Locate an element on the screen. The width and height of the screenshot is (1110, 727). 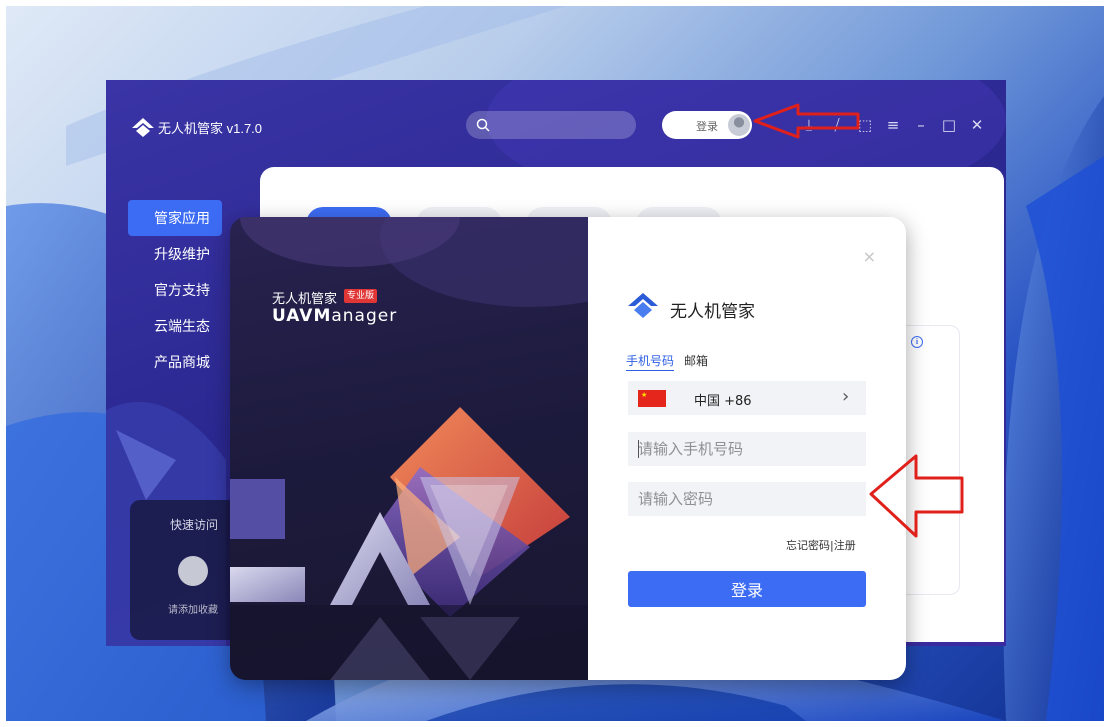
sidebar-item-support: 官方支持 is located at coordinates (187, 290).